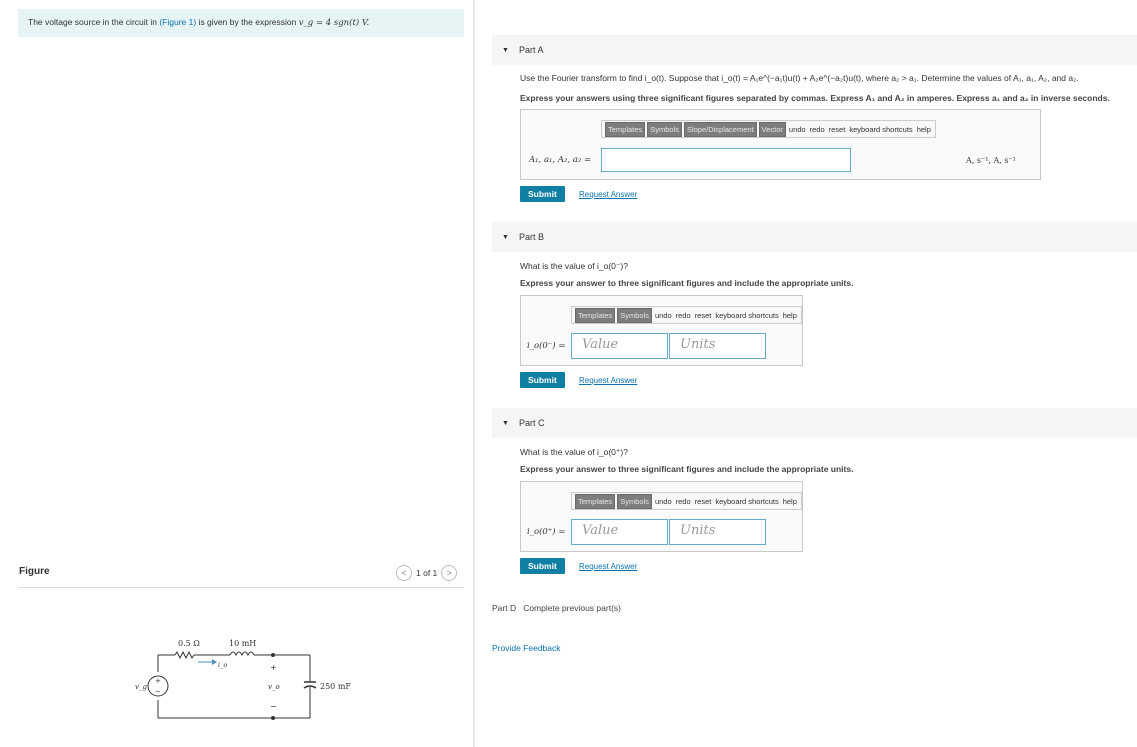 The image size is (1137, 747). Describe the element at coordinates (504, 608) in the screenshot. I see `part-d-title: Part D` at that location.